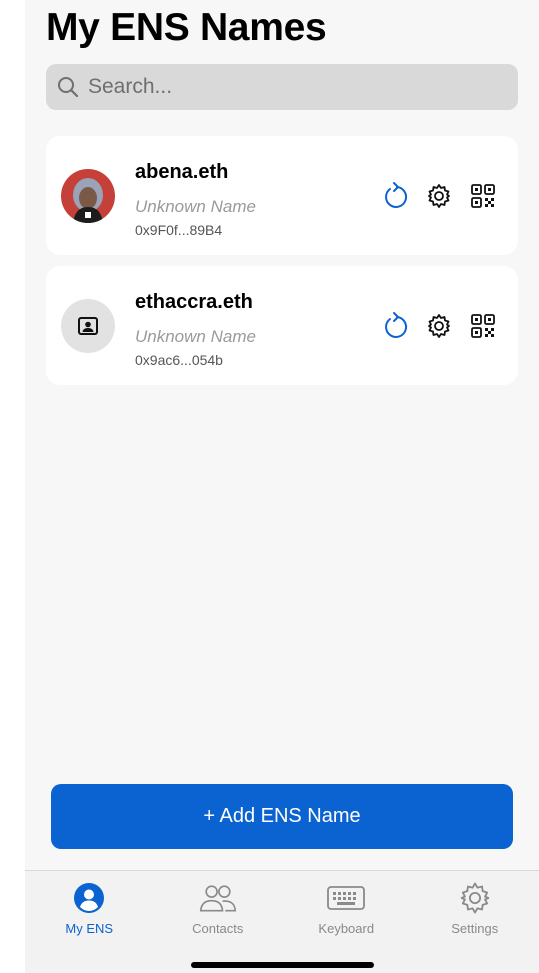 The width and height of the screenshot is (539, 973). I want to click on people-icon, so click(218, 898).